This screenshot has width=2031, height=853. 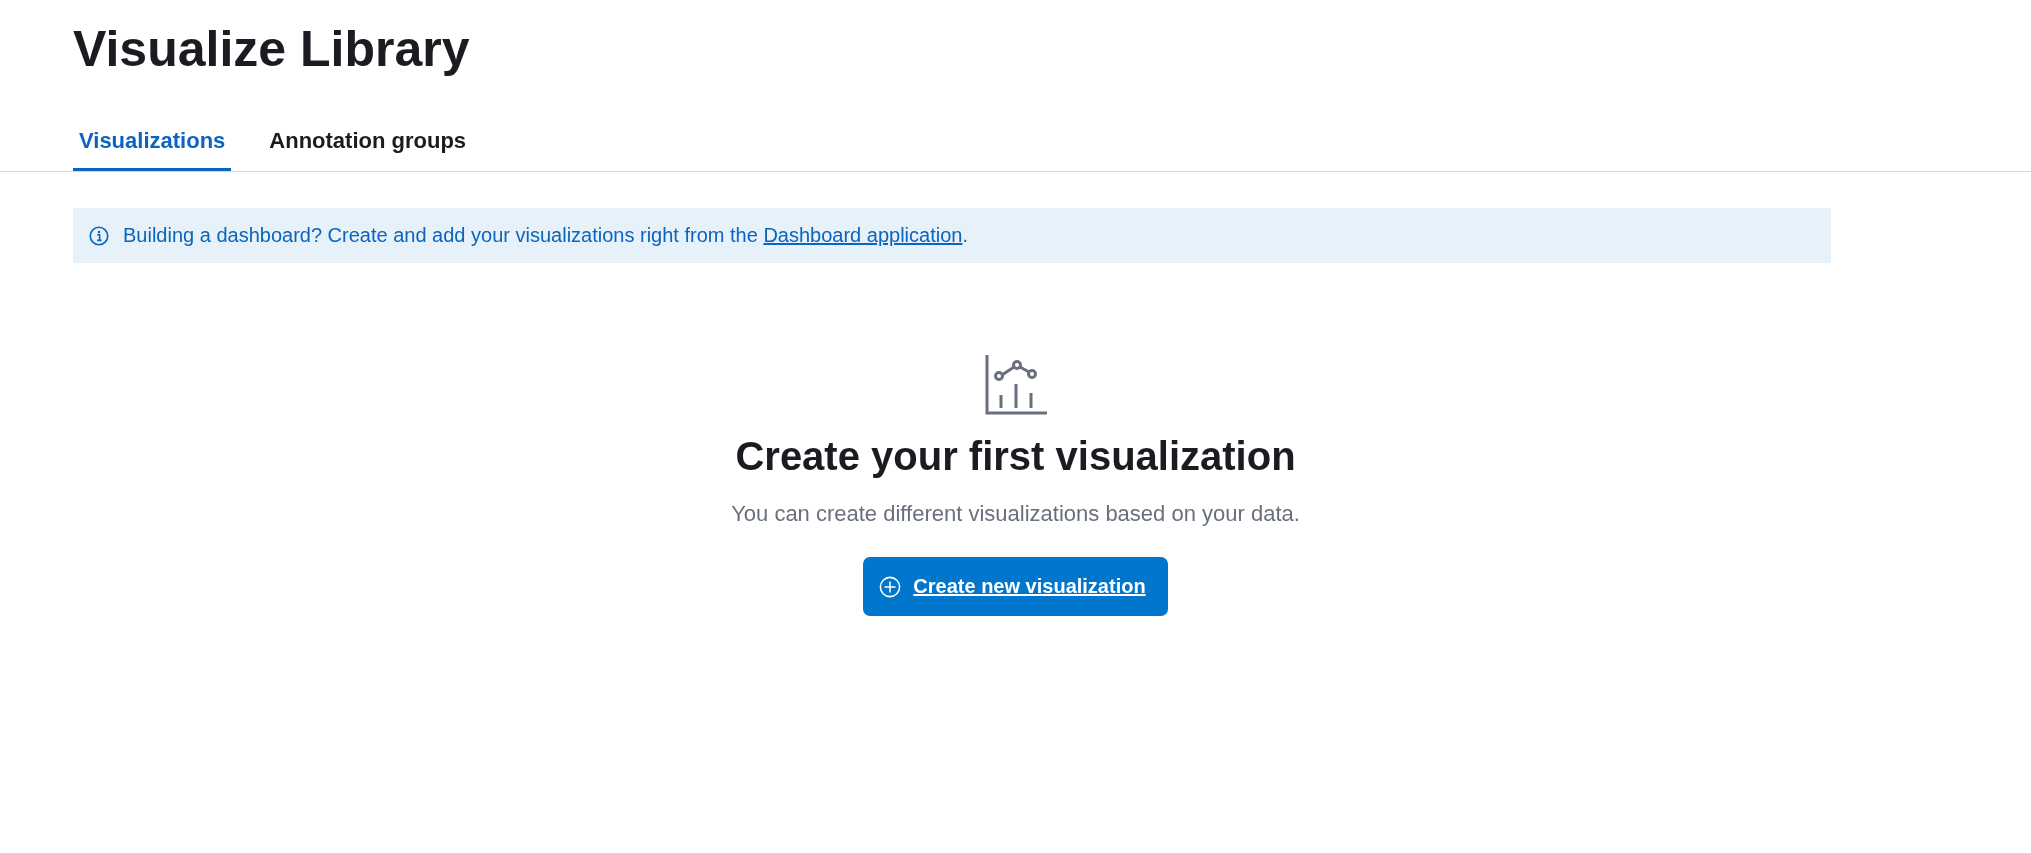 I want to click on tab: Visualizations, so click(x=152, y=143).